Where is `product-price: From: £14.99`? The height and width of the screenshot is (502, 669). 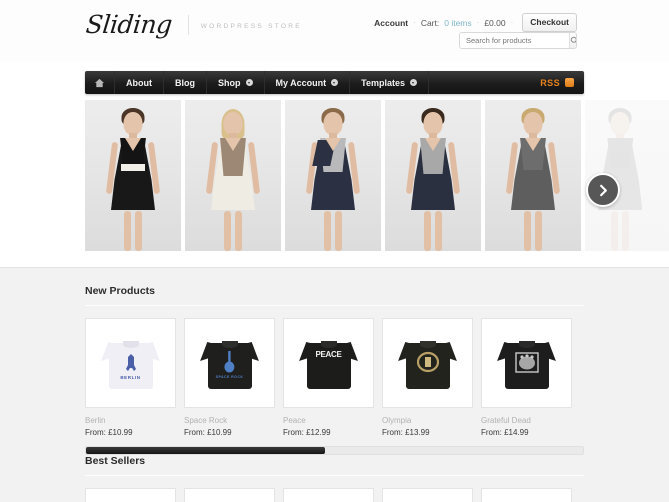 product-price: From: £14.99 is located at coordinates (505, 432).